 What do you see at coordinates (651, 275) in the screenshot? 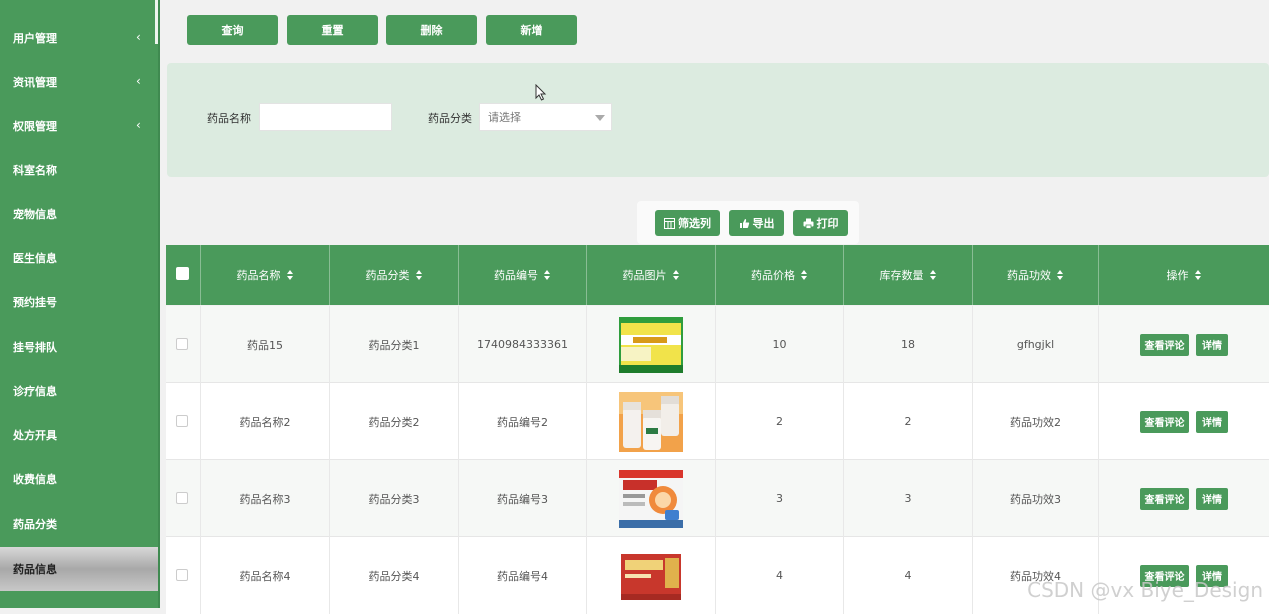
I see `header-drug-image: 药品图片` at bounding box center [651, 275].